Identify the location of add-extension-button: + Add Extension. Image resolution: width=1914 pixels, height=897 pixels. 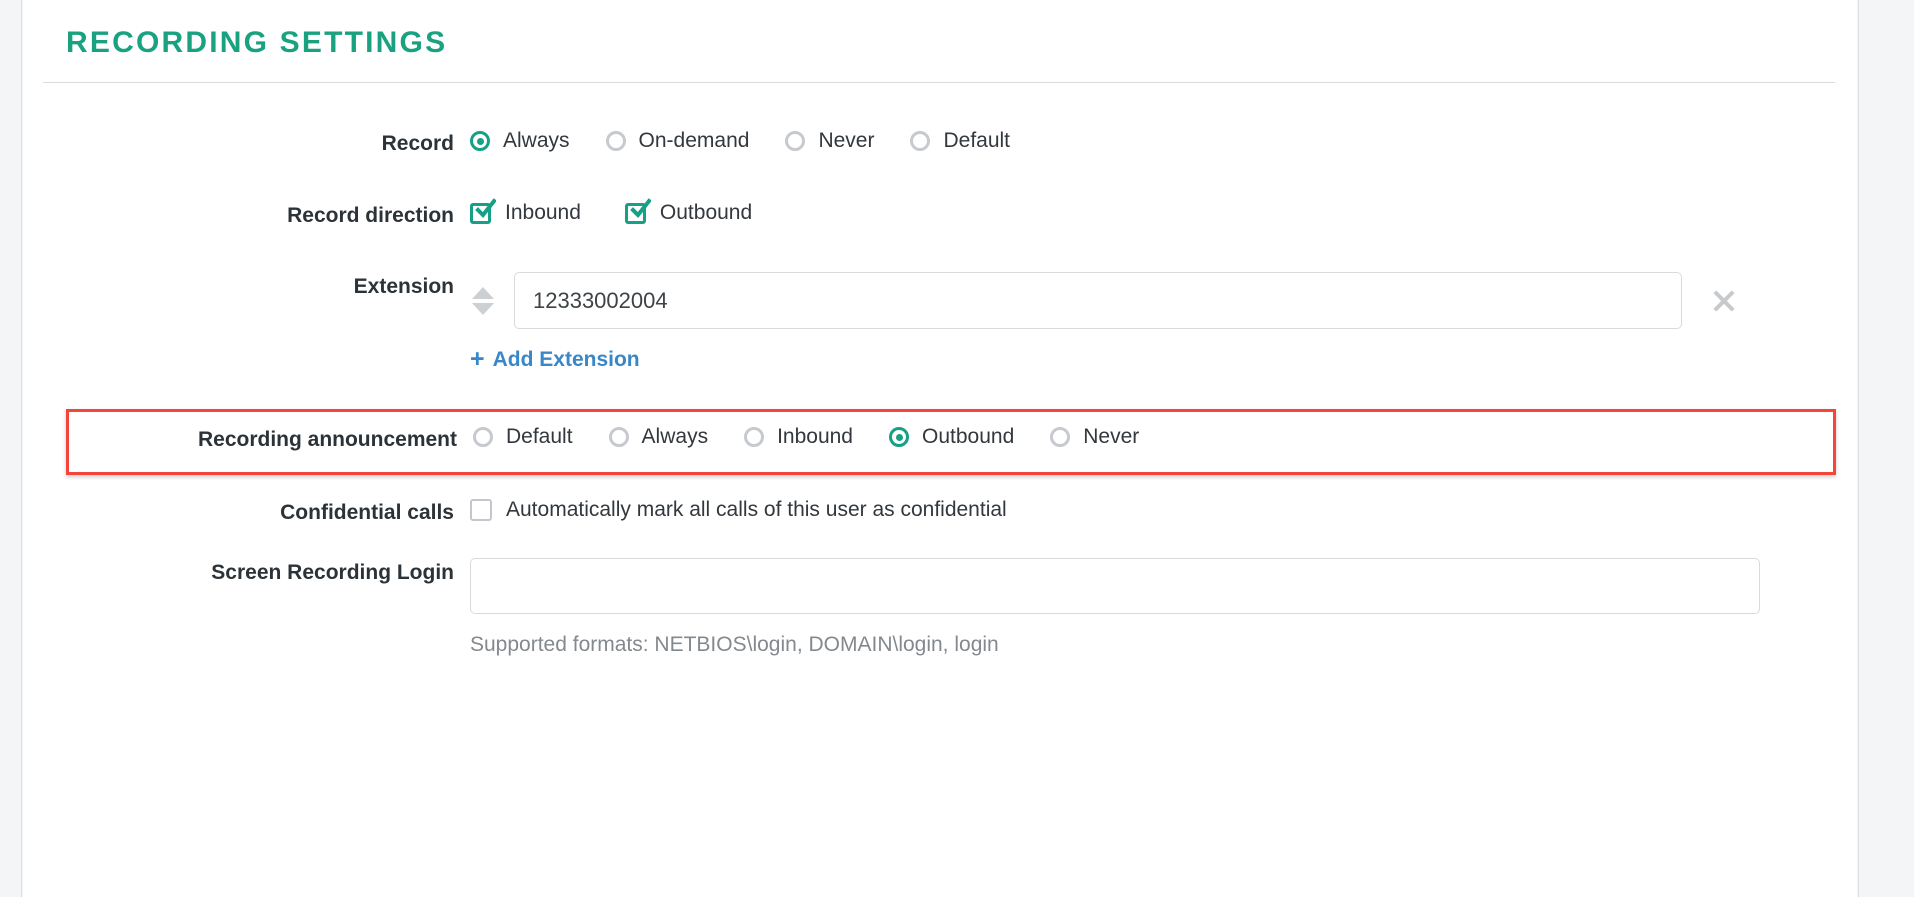
(555, 359).